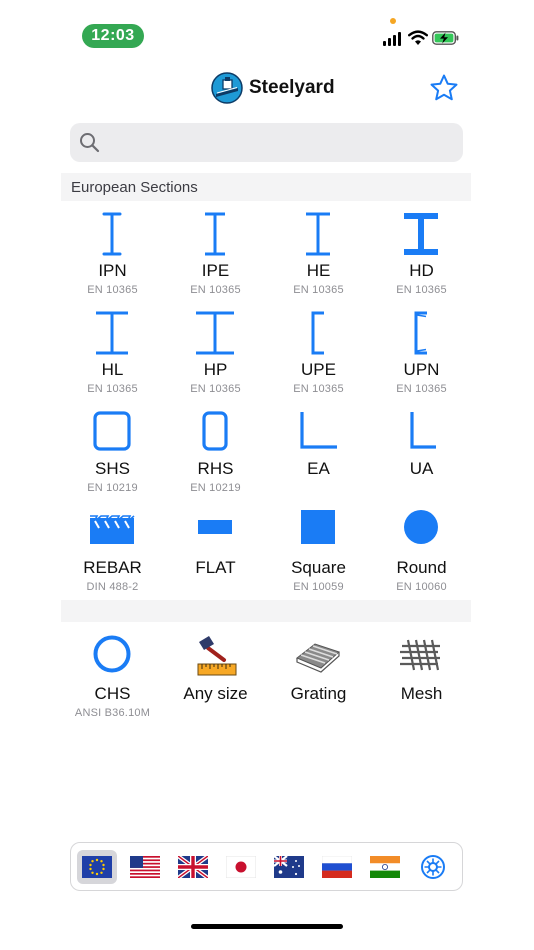 This screenshot has width=534, height=950. Describe the element at coordinates (421, 356) in the screenshot. I see `section-item-upn: UPN EN 10365` at that location.